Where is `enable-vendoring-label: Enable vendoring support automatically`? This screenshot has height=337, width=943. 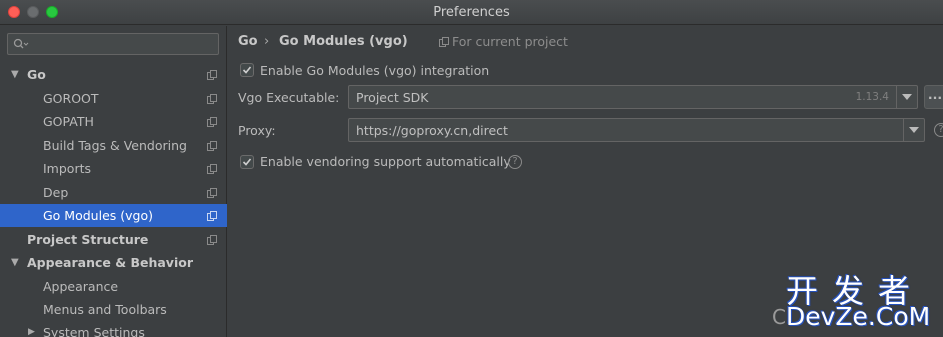
enable-vendoring-label: Enable vendoring support automatically is located at coordinates (385, 161).